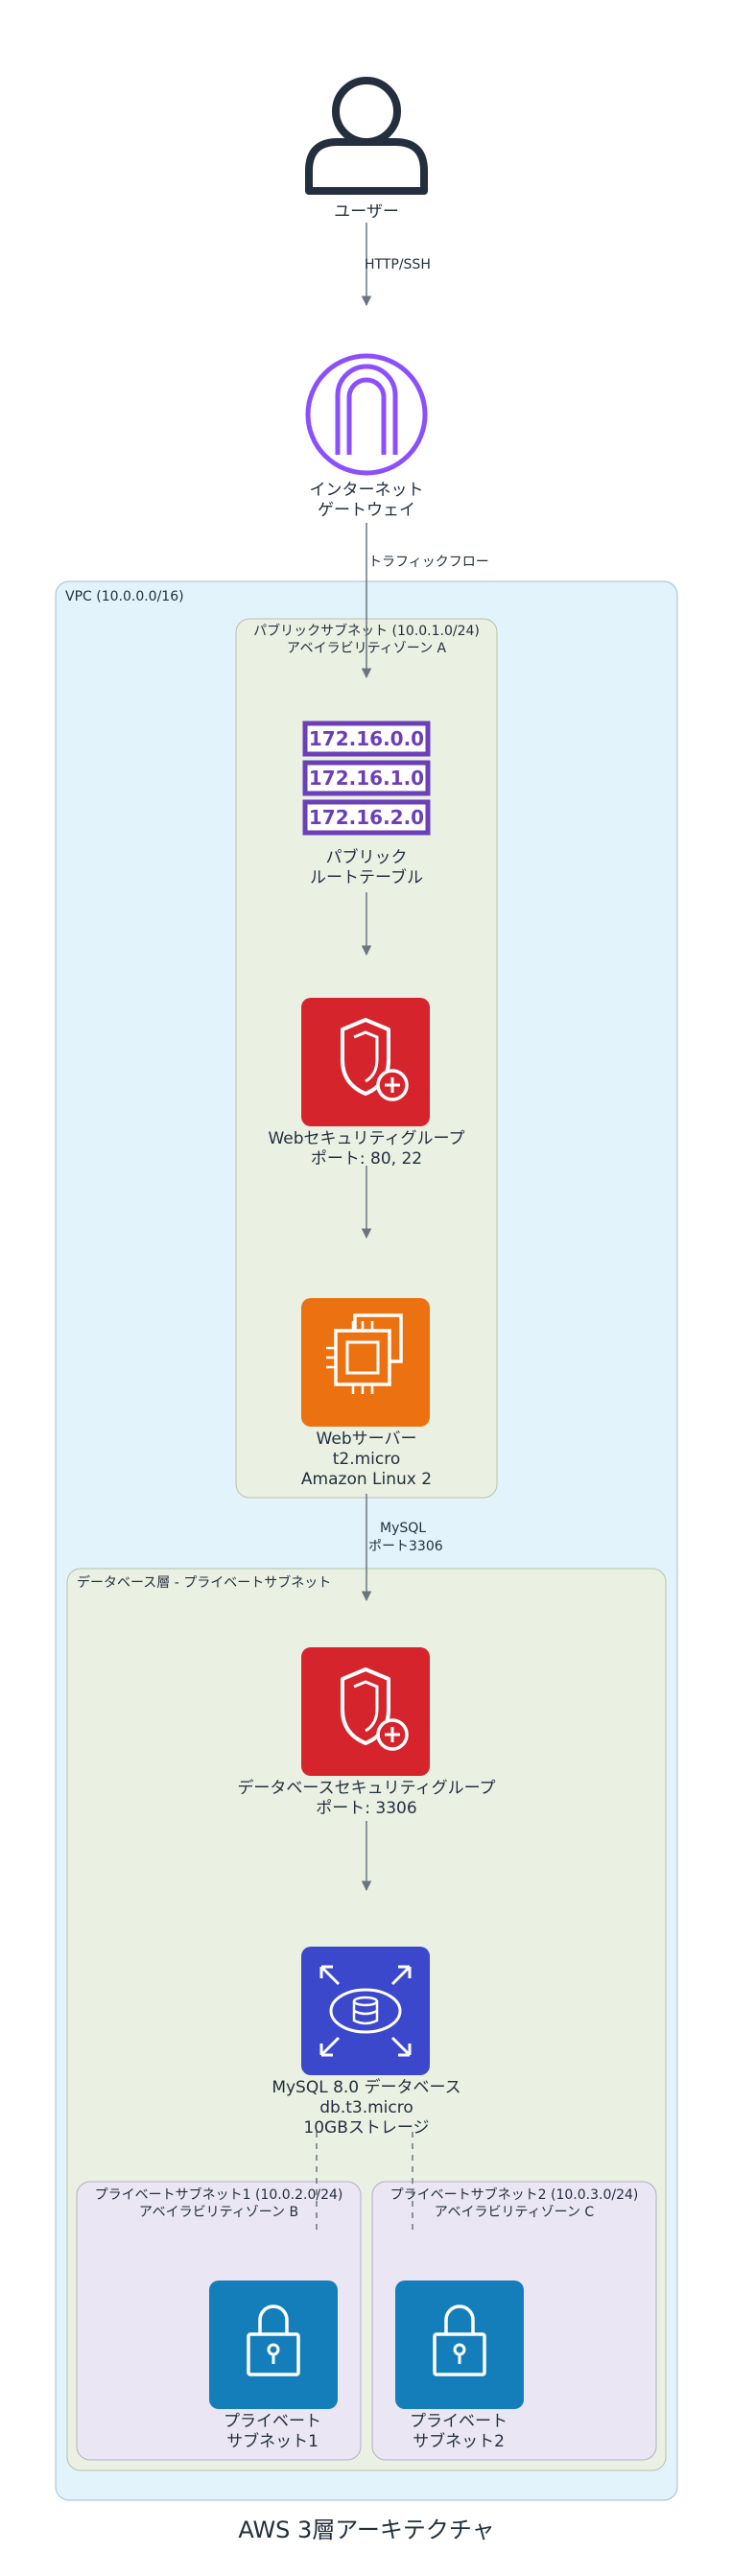  Describe the element at coordinates (272, 2421) in the screenshot. I see `private-1-label-line1: プライベート` at that location.